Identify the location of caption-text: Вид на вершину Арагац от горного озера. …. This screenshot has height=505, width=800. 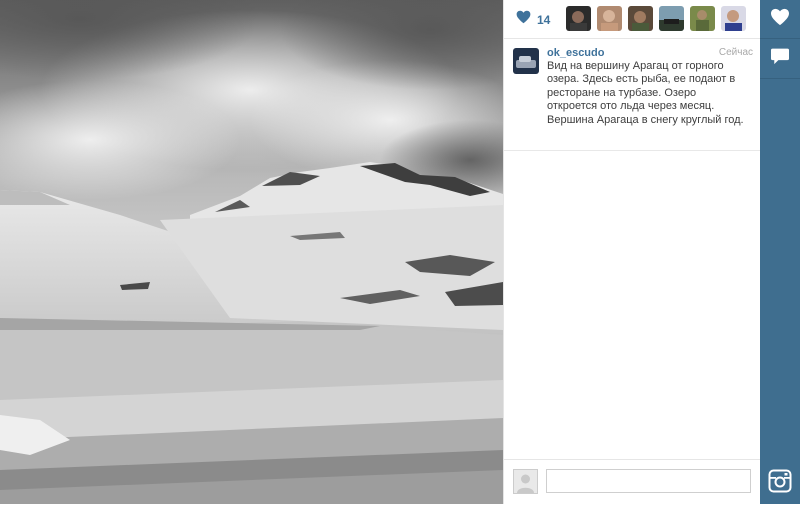
(645, 93).